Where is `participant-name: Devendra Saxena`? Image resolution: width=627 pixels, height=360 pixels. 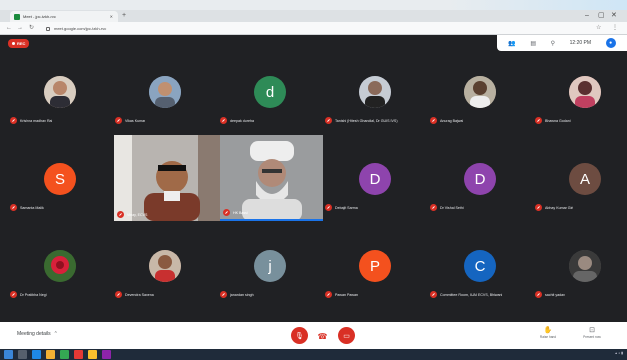 participant-name: Devendra Saxena is located at coordinates (139, 294).